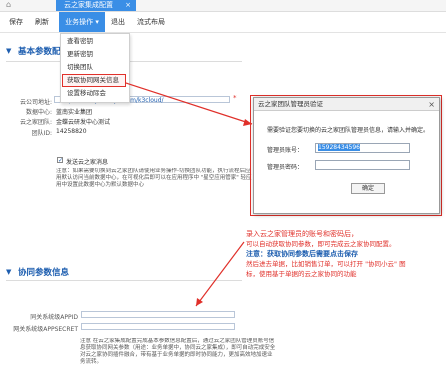  I want to click on annotation-line3: 注意：获取协同参数后需要点击保存, so click(302, 254).